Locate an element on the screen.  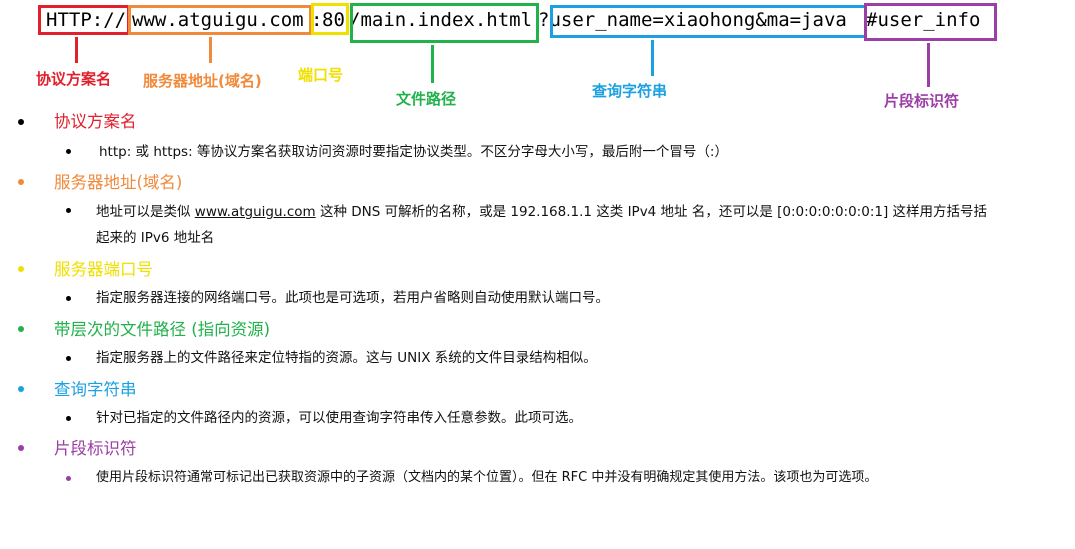
protocol-connector is located at coordinates (76, 50).